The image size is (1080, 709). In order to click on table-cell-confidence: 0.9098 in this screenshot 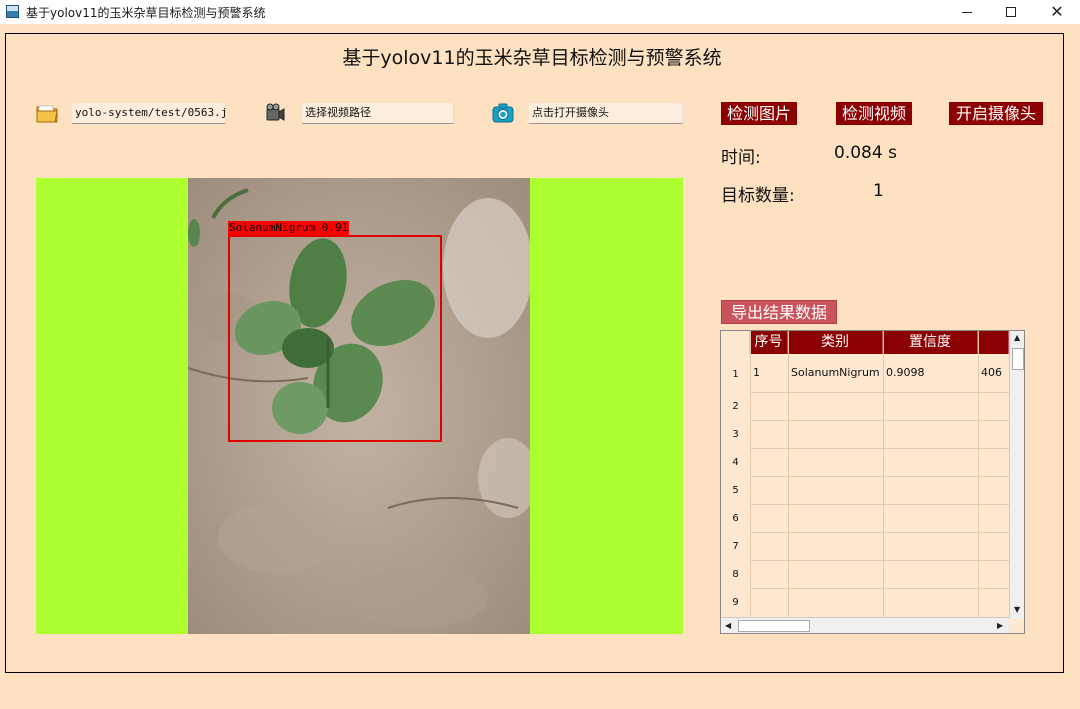, I will do `click(905, 372)`.